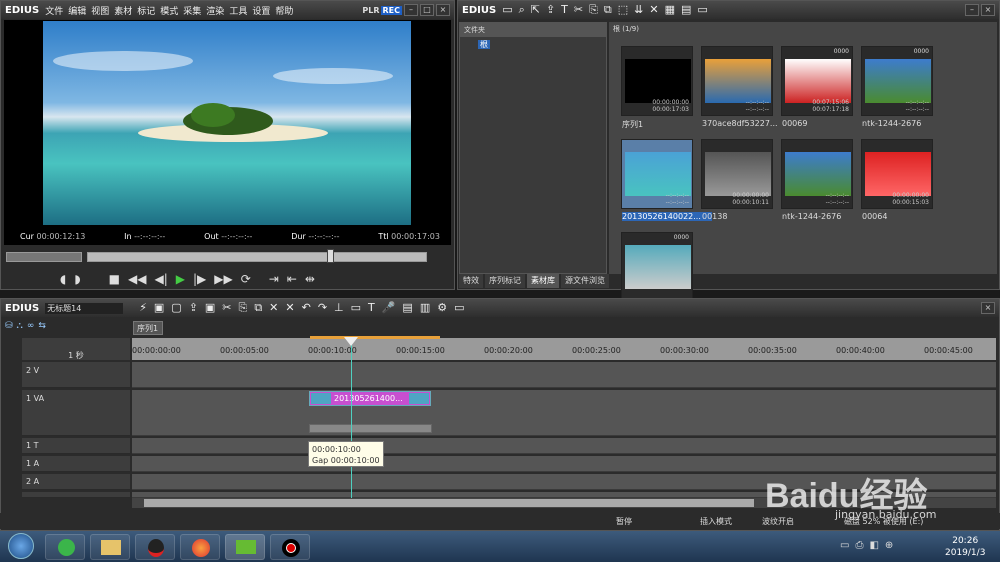 This screenshot has height=562, width=1000. Describe the element at coordinates (471, 281) in the screenshot. I see `tab-effects: 特效` at that location.